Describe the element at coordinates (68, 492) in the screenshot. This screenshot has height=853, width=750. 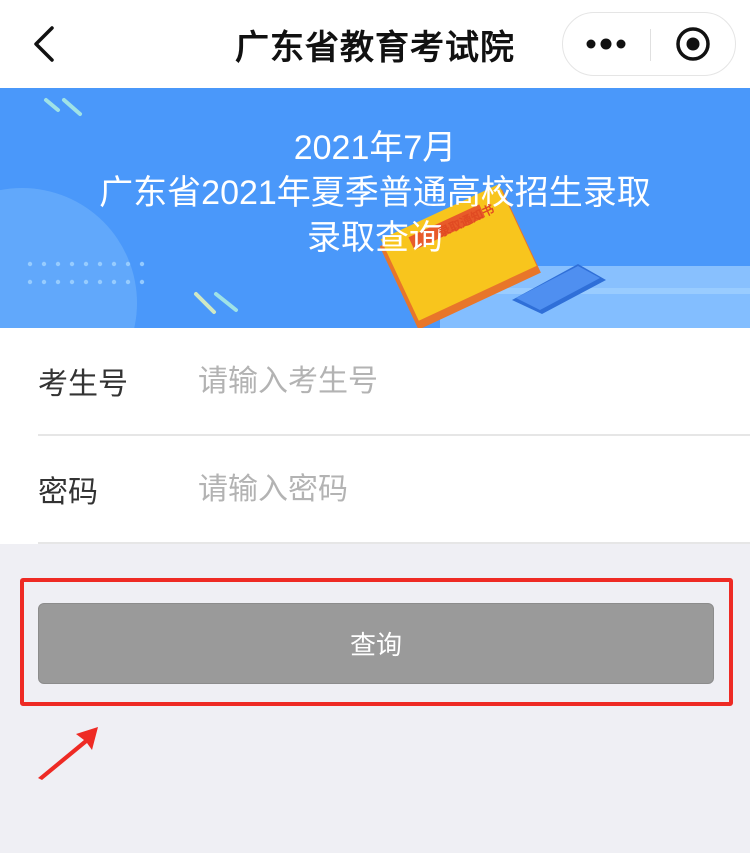
I see `password-label: 密码` at that location.